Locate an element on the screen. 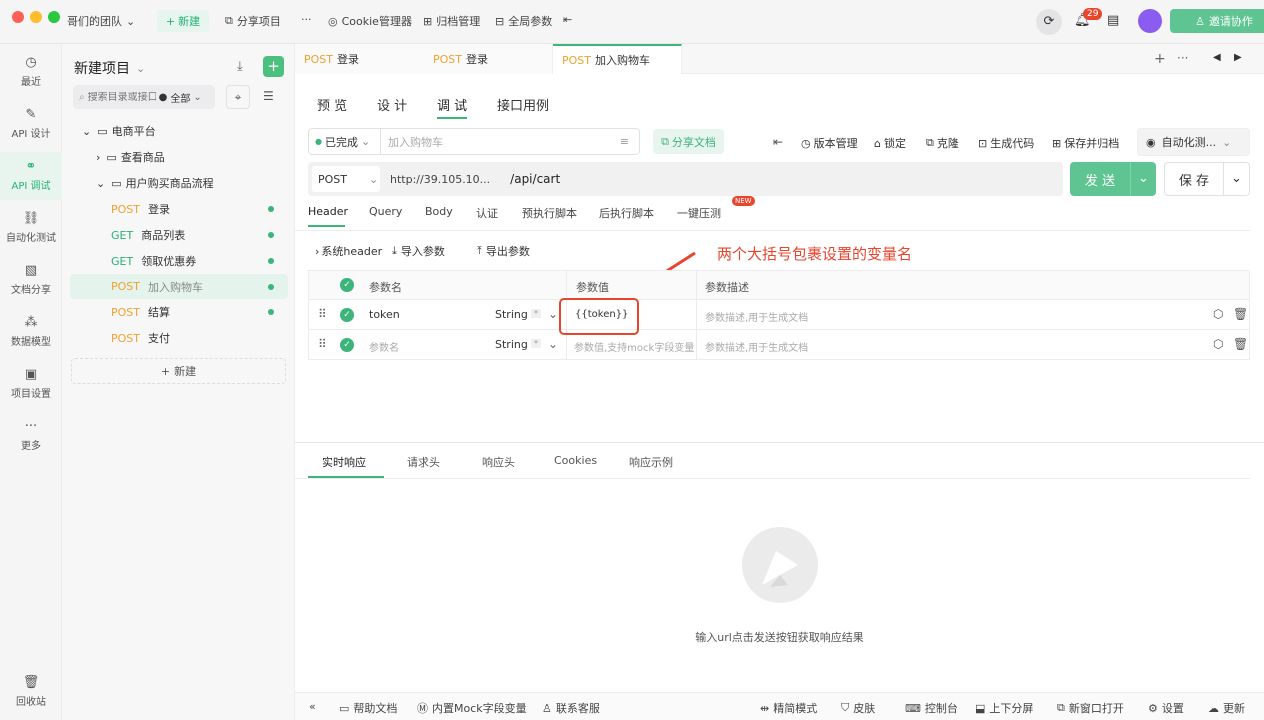  resp-tab-cookies: Cookies is located at coordinates (575, 460).